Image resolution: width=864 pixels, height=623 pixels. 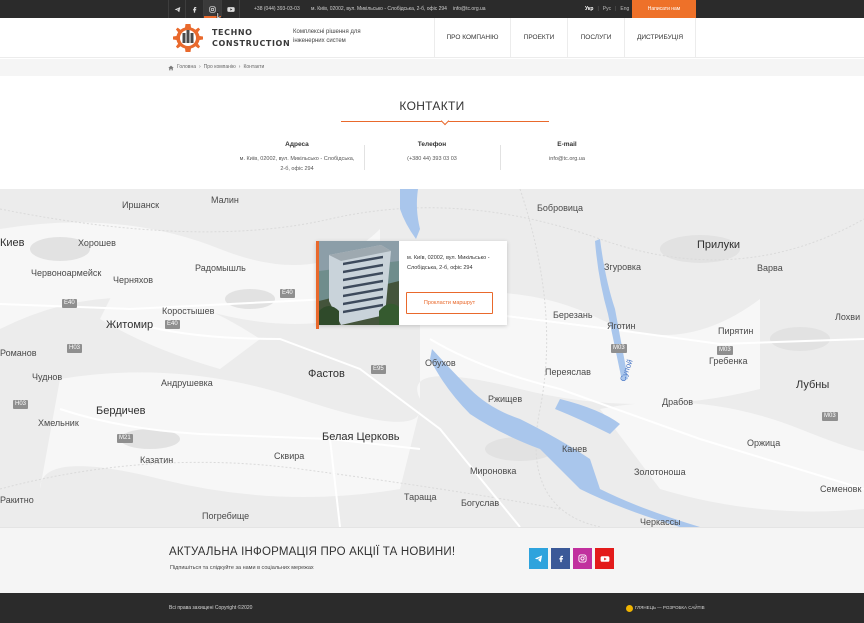 I want to click on map-city: Драбов, so click(x=678, y=402).